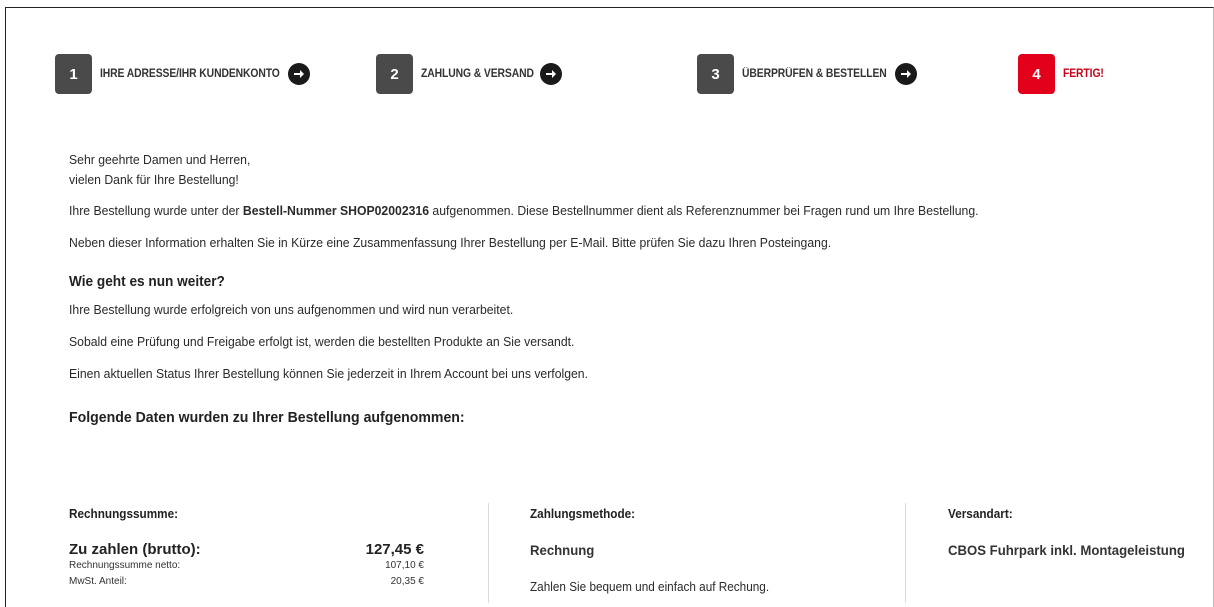  Describe the element at coordinates (98, 581) in the screenshot. I see `vat-label: MwSt. Anteil:` at that location.